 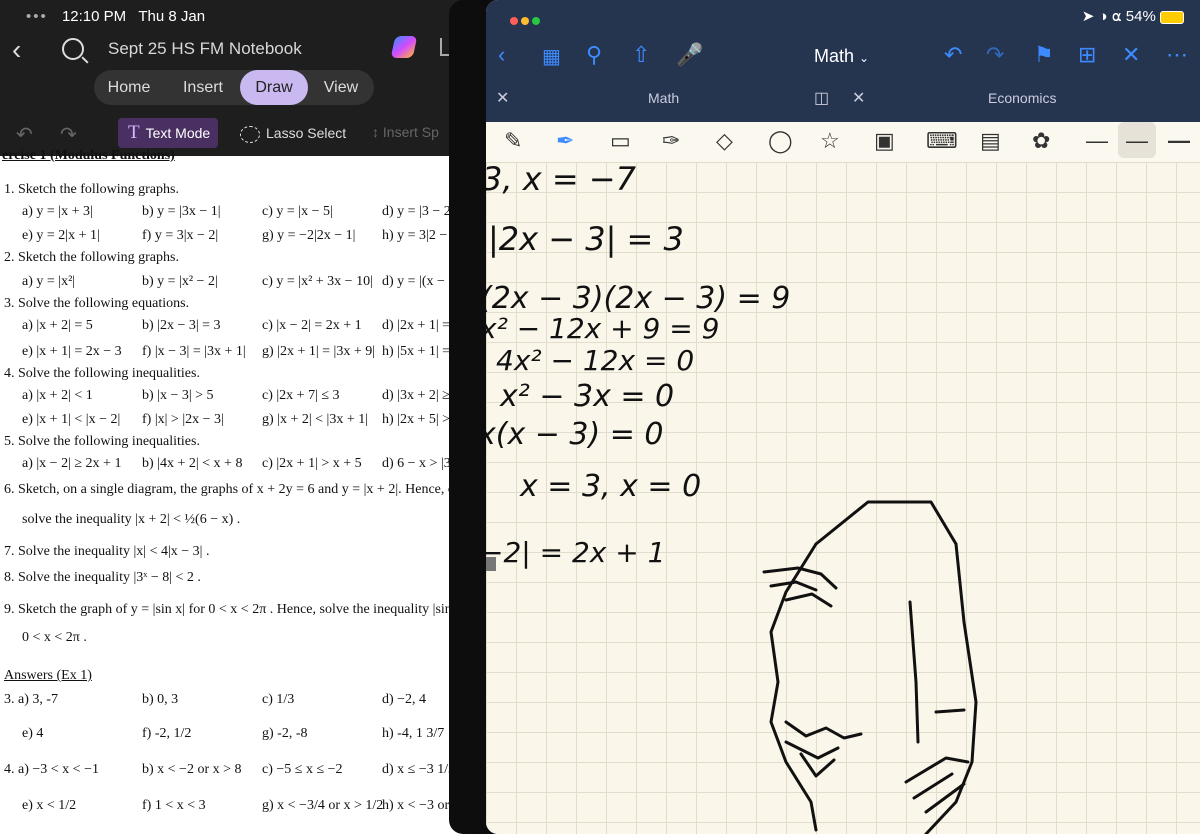 What do you see at coordinates (73, 49) in the screenshot?
I see `search-icon` at bounding box center [73, 49].